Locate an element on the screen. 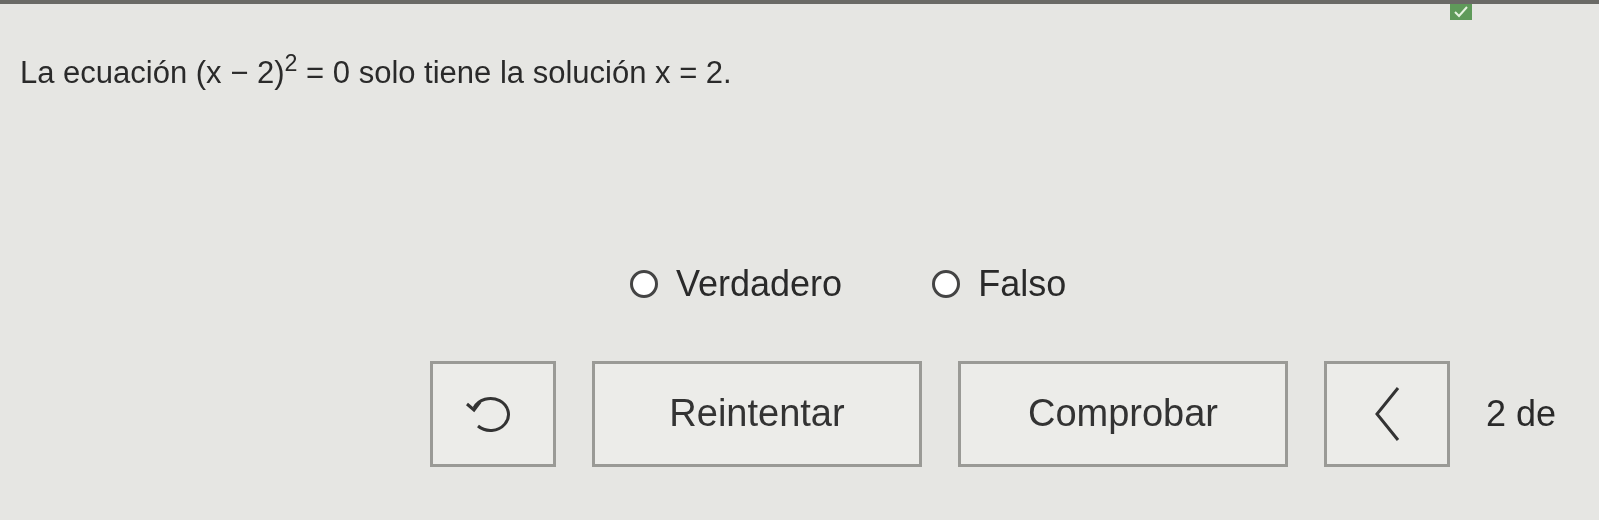 This screenshot has height=520, width=1599. option-label: Verdadero is located at coordinates (759, 283).